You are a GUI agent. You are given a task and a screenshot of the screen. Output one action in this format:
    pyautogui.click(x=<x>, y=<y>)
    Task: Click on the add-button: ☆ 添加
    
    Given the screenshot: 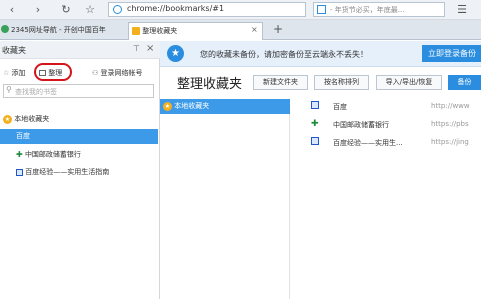 What is the action you would take?
    pyautogui.click(x=14, y=73)
    